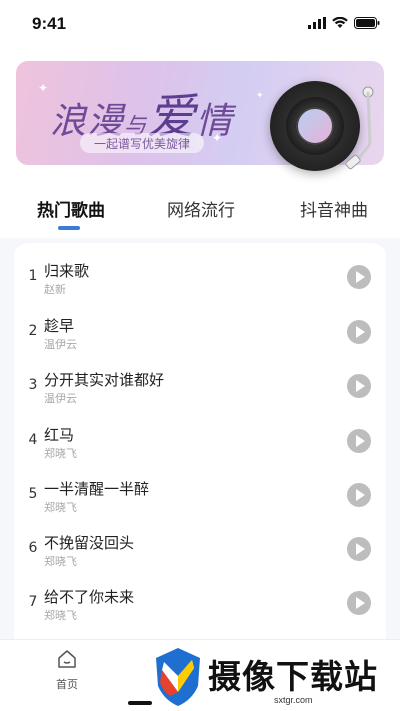 Image resolution: width=400 pixels, height=711 pixels. Describe the element at coordinates (104, 380) in the screenshot. I see `song-title: 分开其实对谁都好` at that location.